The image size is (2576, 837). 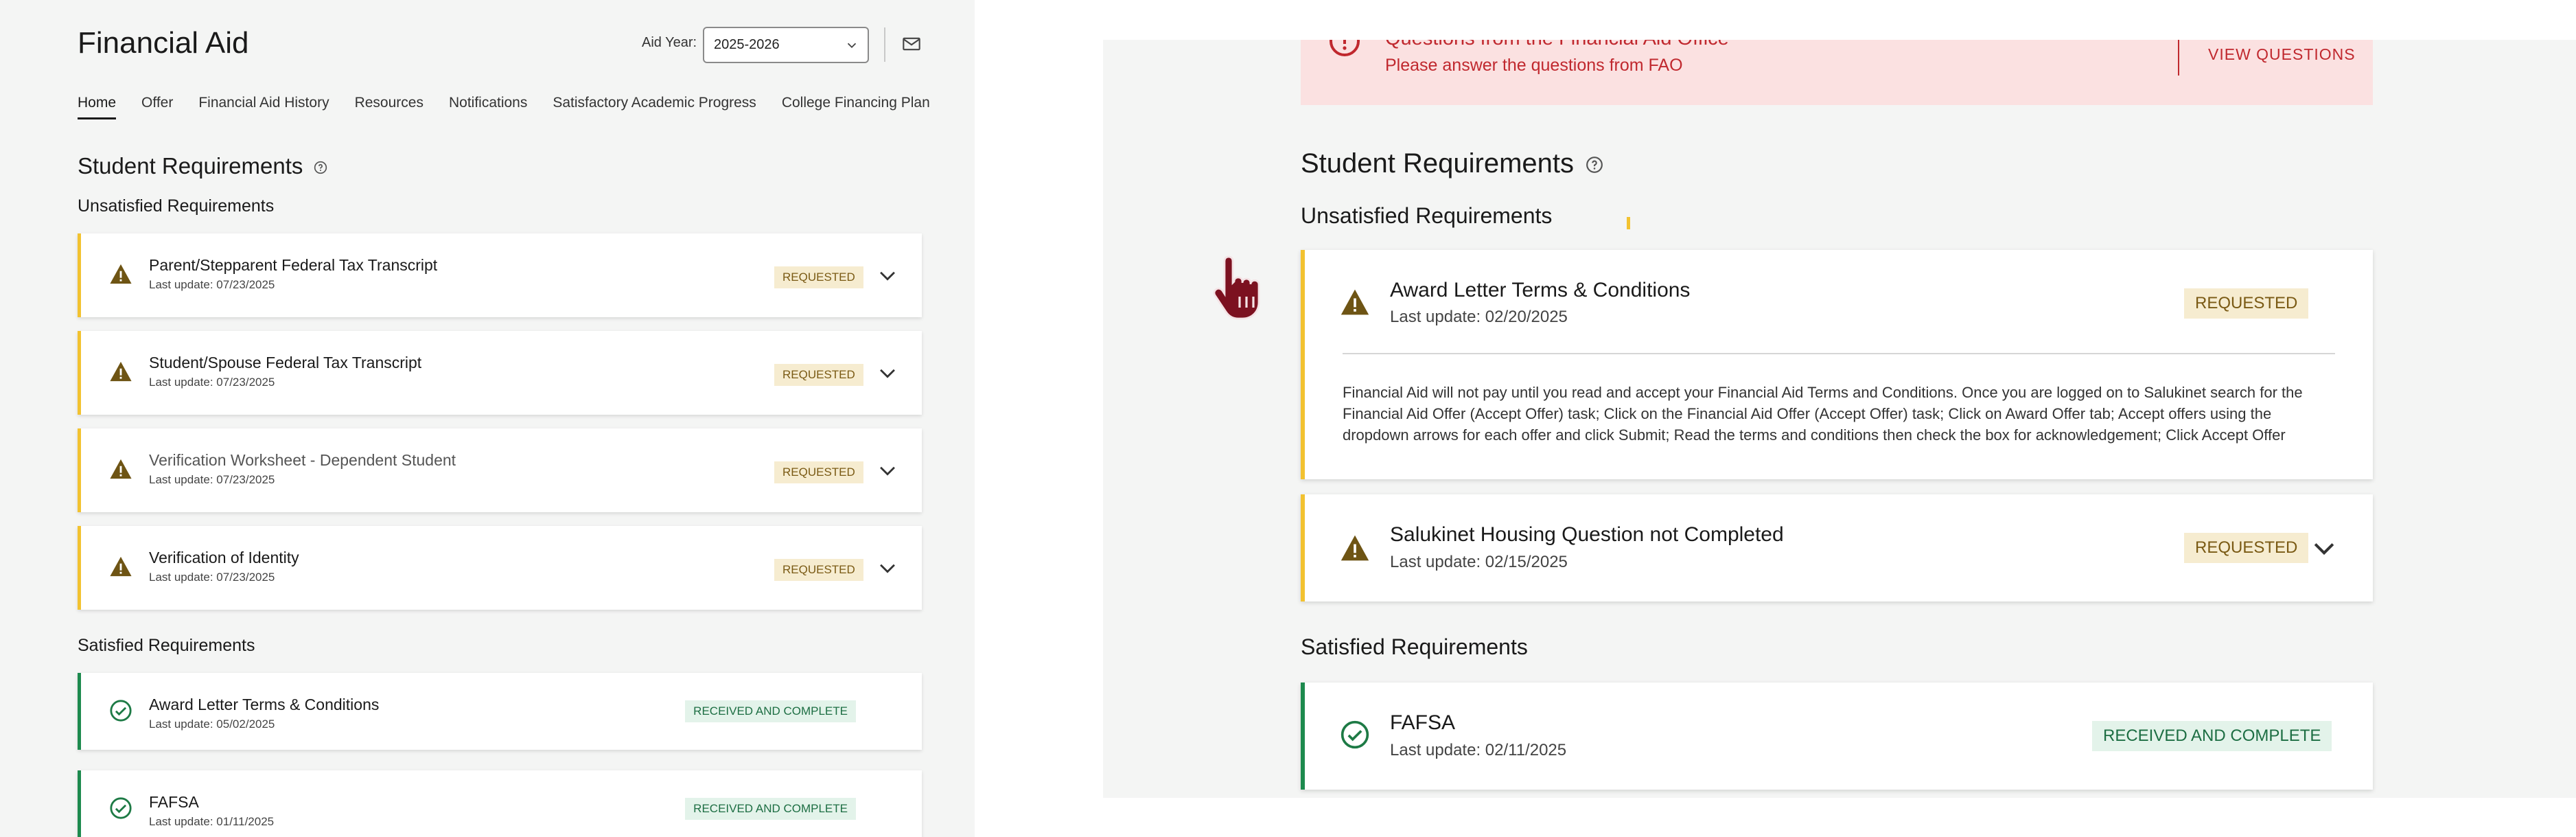 I want to click on tab-notifications: Notifications, so click(x=488, y=107).